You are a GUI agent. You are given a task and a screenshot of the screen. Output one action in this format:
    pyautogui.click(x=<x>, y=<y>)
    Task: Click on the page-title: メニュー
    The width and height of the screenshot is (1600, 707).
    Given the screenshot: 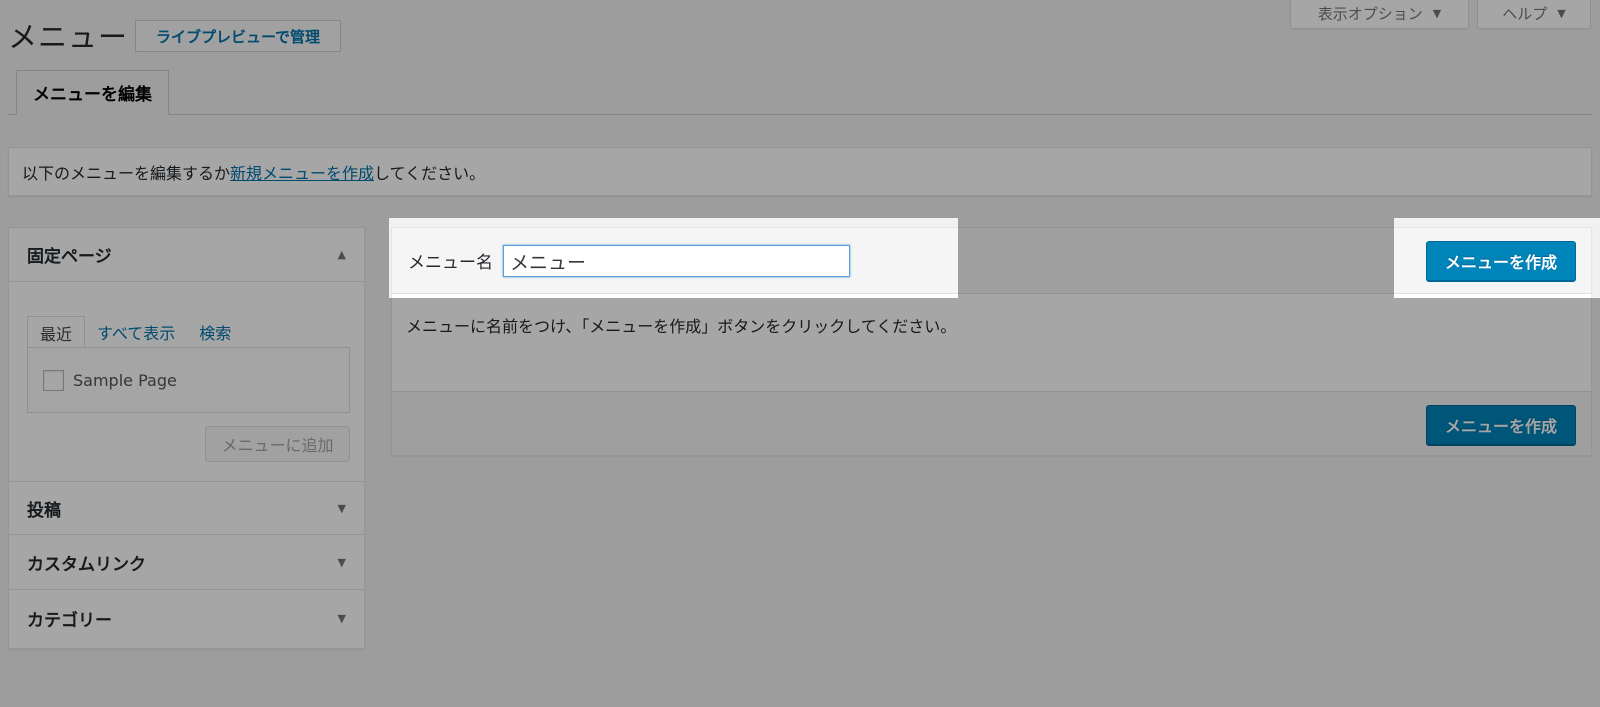 What is the action you would take?
    pyautogui.click(x=68, y=37)
    